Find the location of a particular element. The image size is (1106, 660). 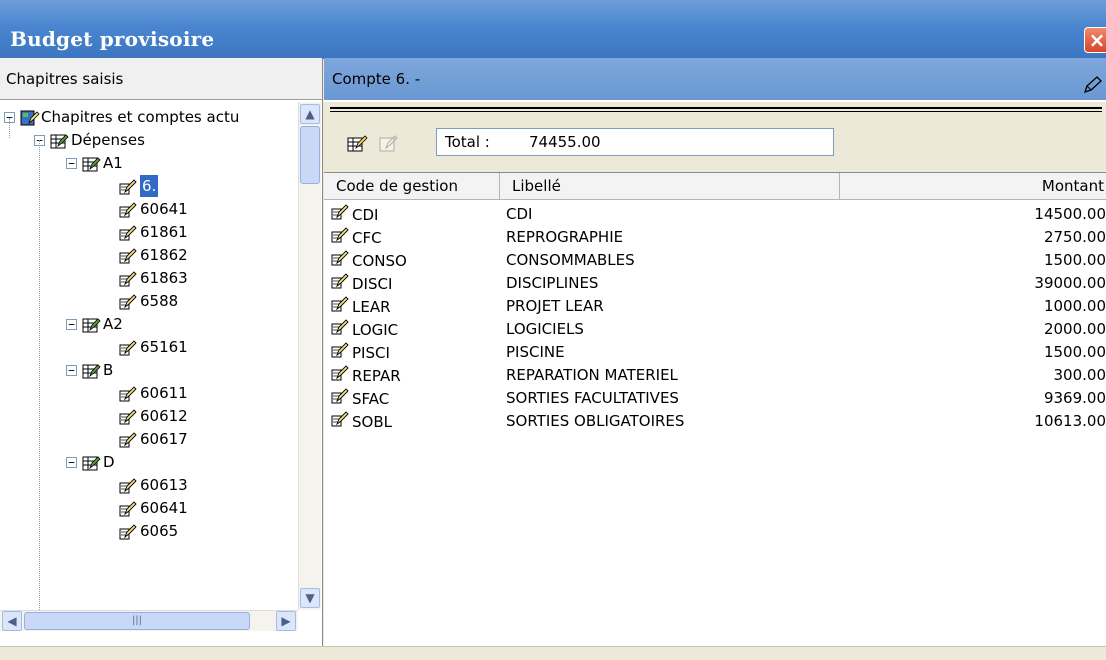

table-row: DISCIDISCIPLINES39000.00 is located at coordinates (715, 283).